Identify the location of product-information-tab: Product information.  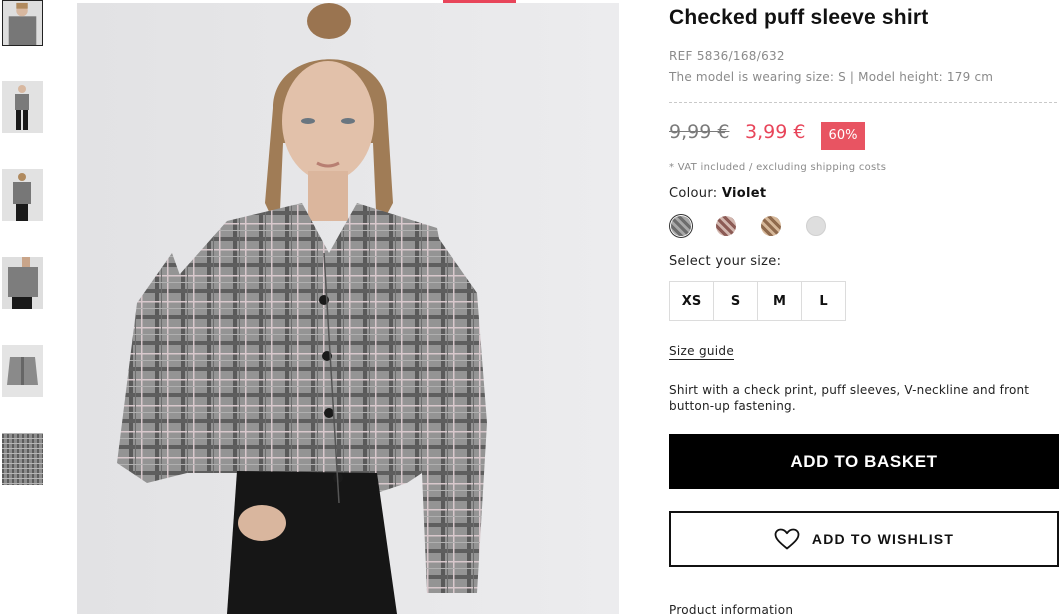
(731, 608).